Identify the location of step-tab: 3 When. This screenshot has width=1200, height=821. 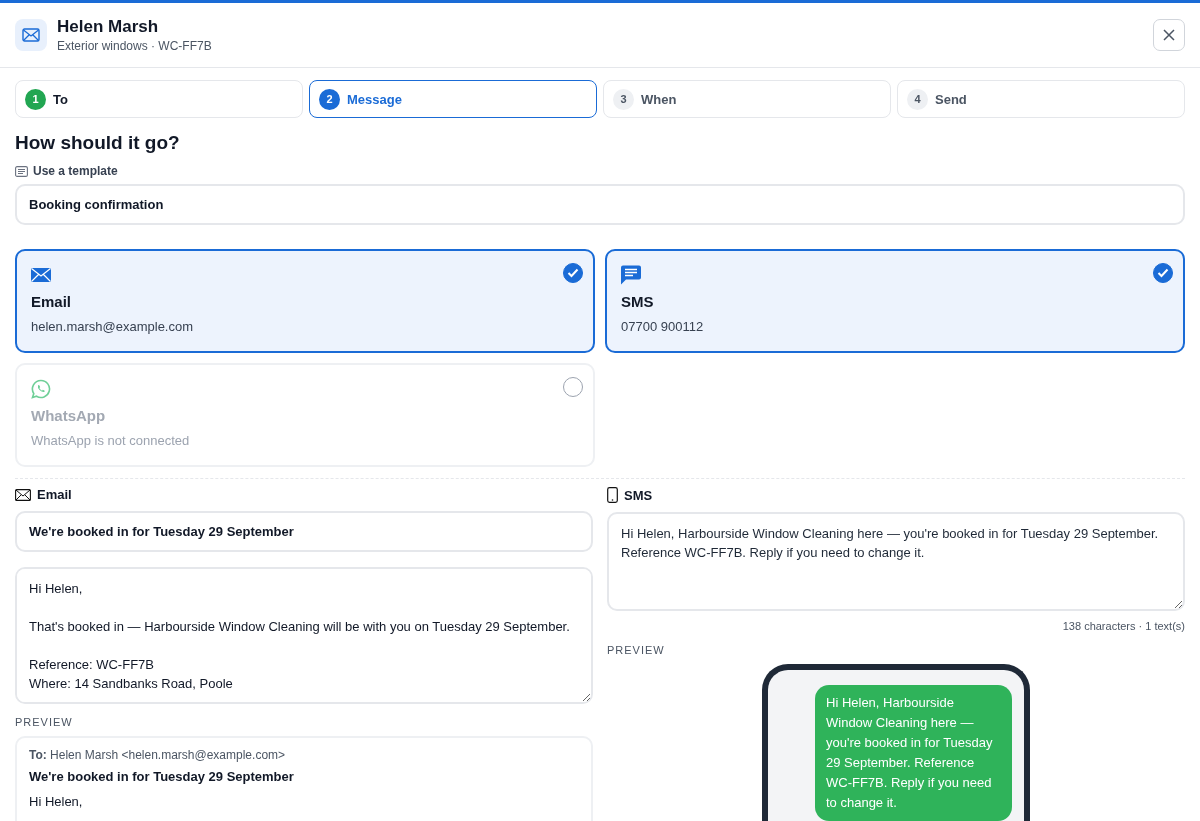
(747, 99).